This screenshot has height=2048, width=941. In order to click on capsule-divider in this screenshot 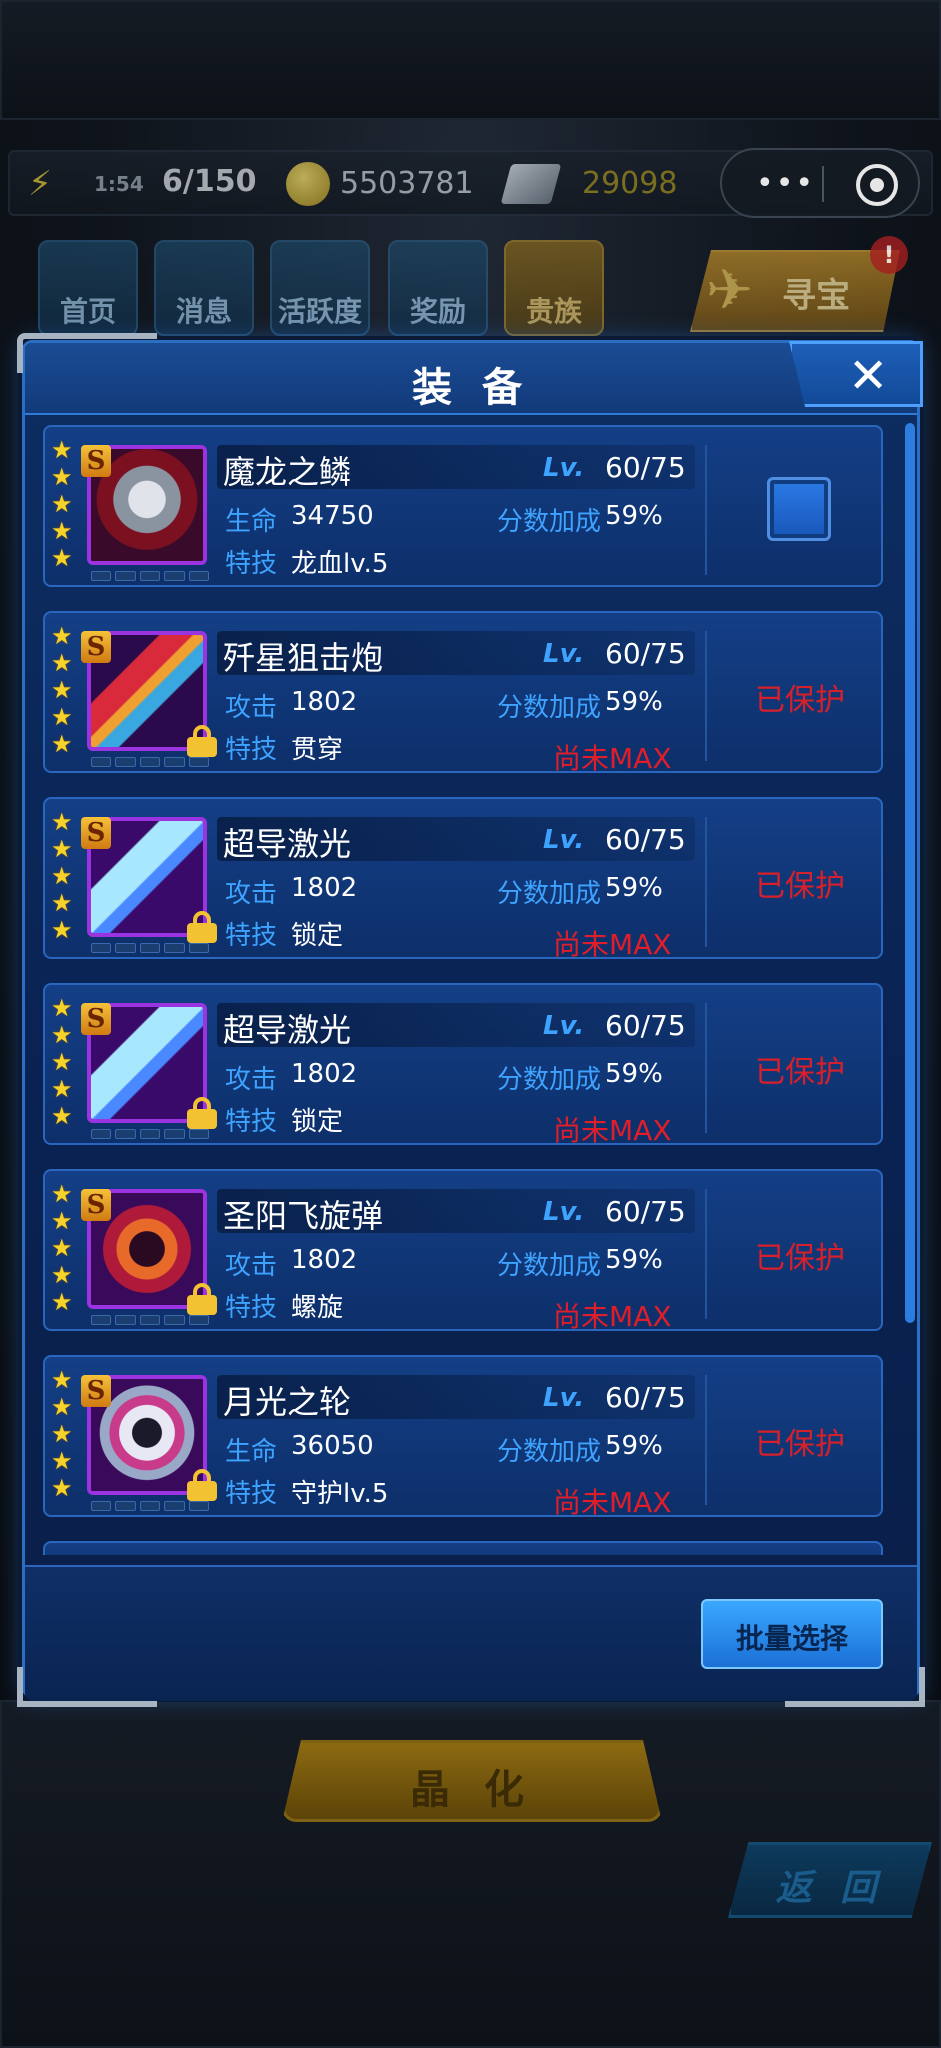, I will do `click(823, 184)`.